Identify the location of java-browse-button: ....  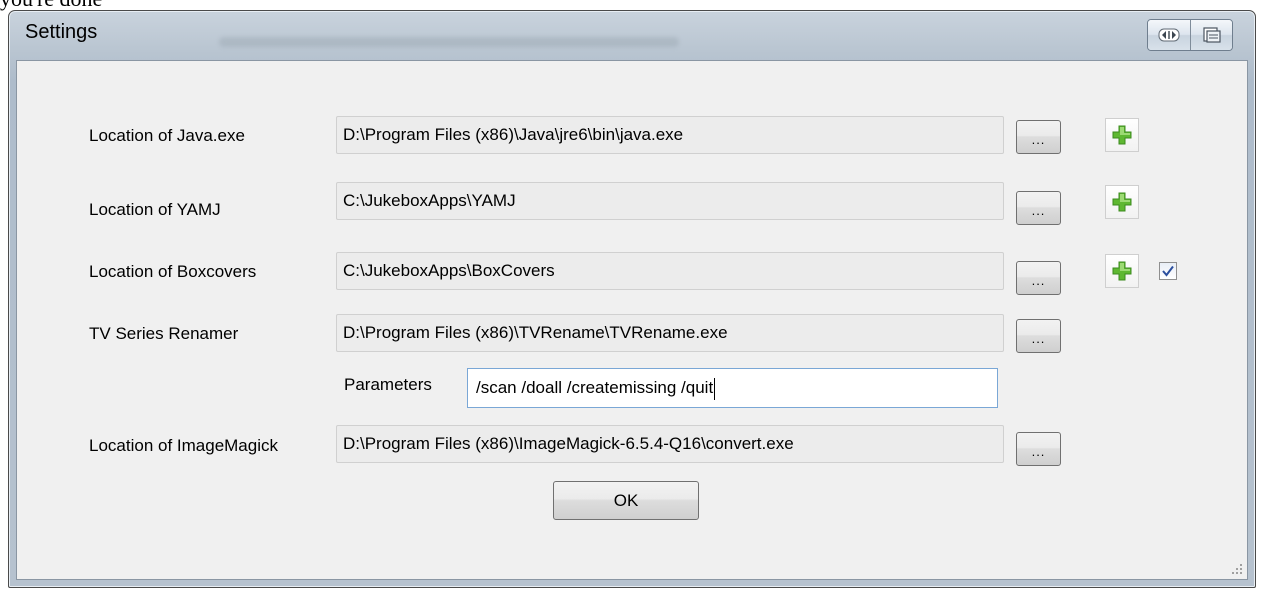
(1038, 137).